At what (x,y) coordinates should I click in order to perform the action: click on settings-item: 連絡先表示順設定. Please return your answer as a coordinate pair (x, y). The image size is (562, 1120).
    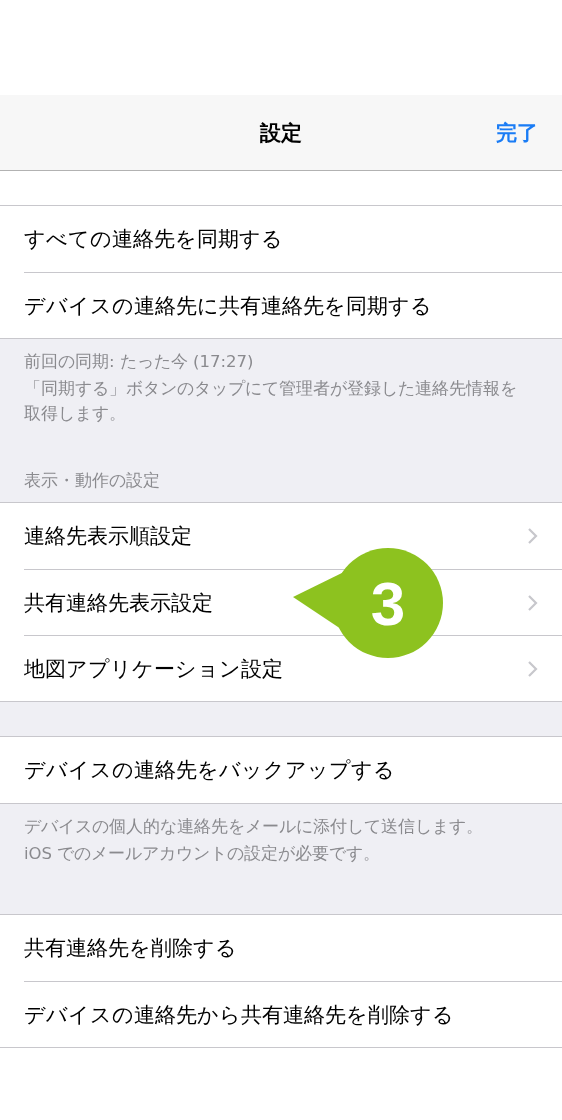
    Looking at the image, I should click on (108, 536).